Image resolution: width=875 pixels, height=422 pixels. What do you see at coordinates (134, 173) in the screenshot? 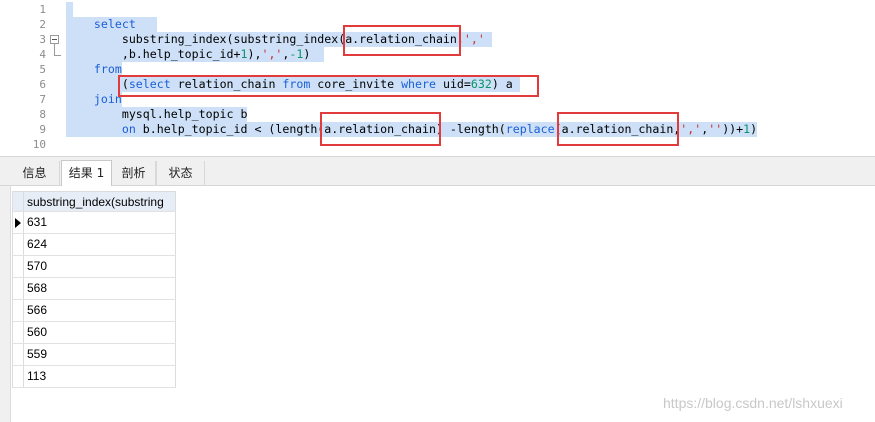
I see `tab-profile: 剖析` at bounding box center [134, 173].